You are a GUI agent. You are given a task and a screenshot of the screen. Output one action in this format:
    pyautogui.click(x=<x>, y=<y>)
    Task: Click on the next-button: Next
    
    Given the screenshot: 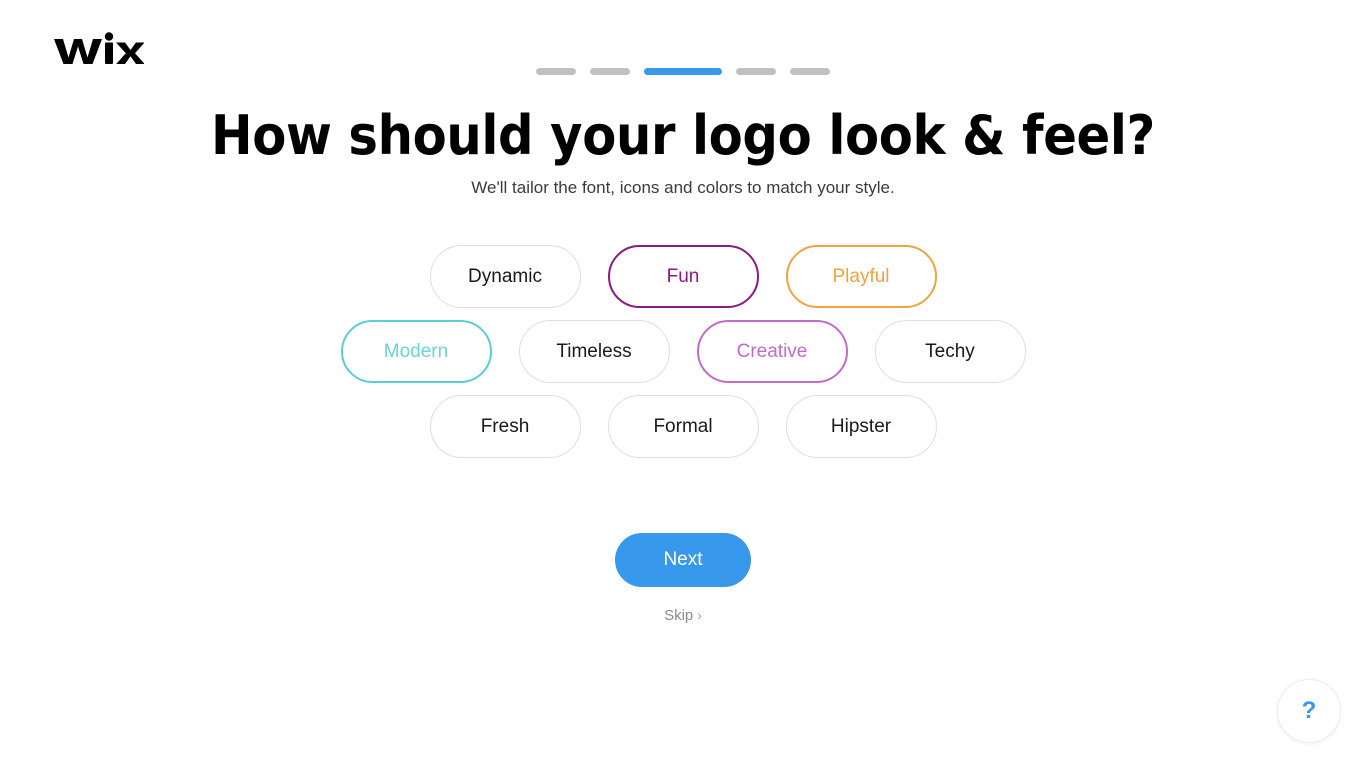 What is the action you would take?
    pyautogui.click(x=683, y=560)
    